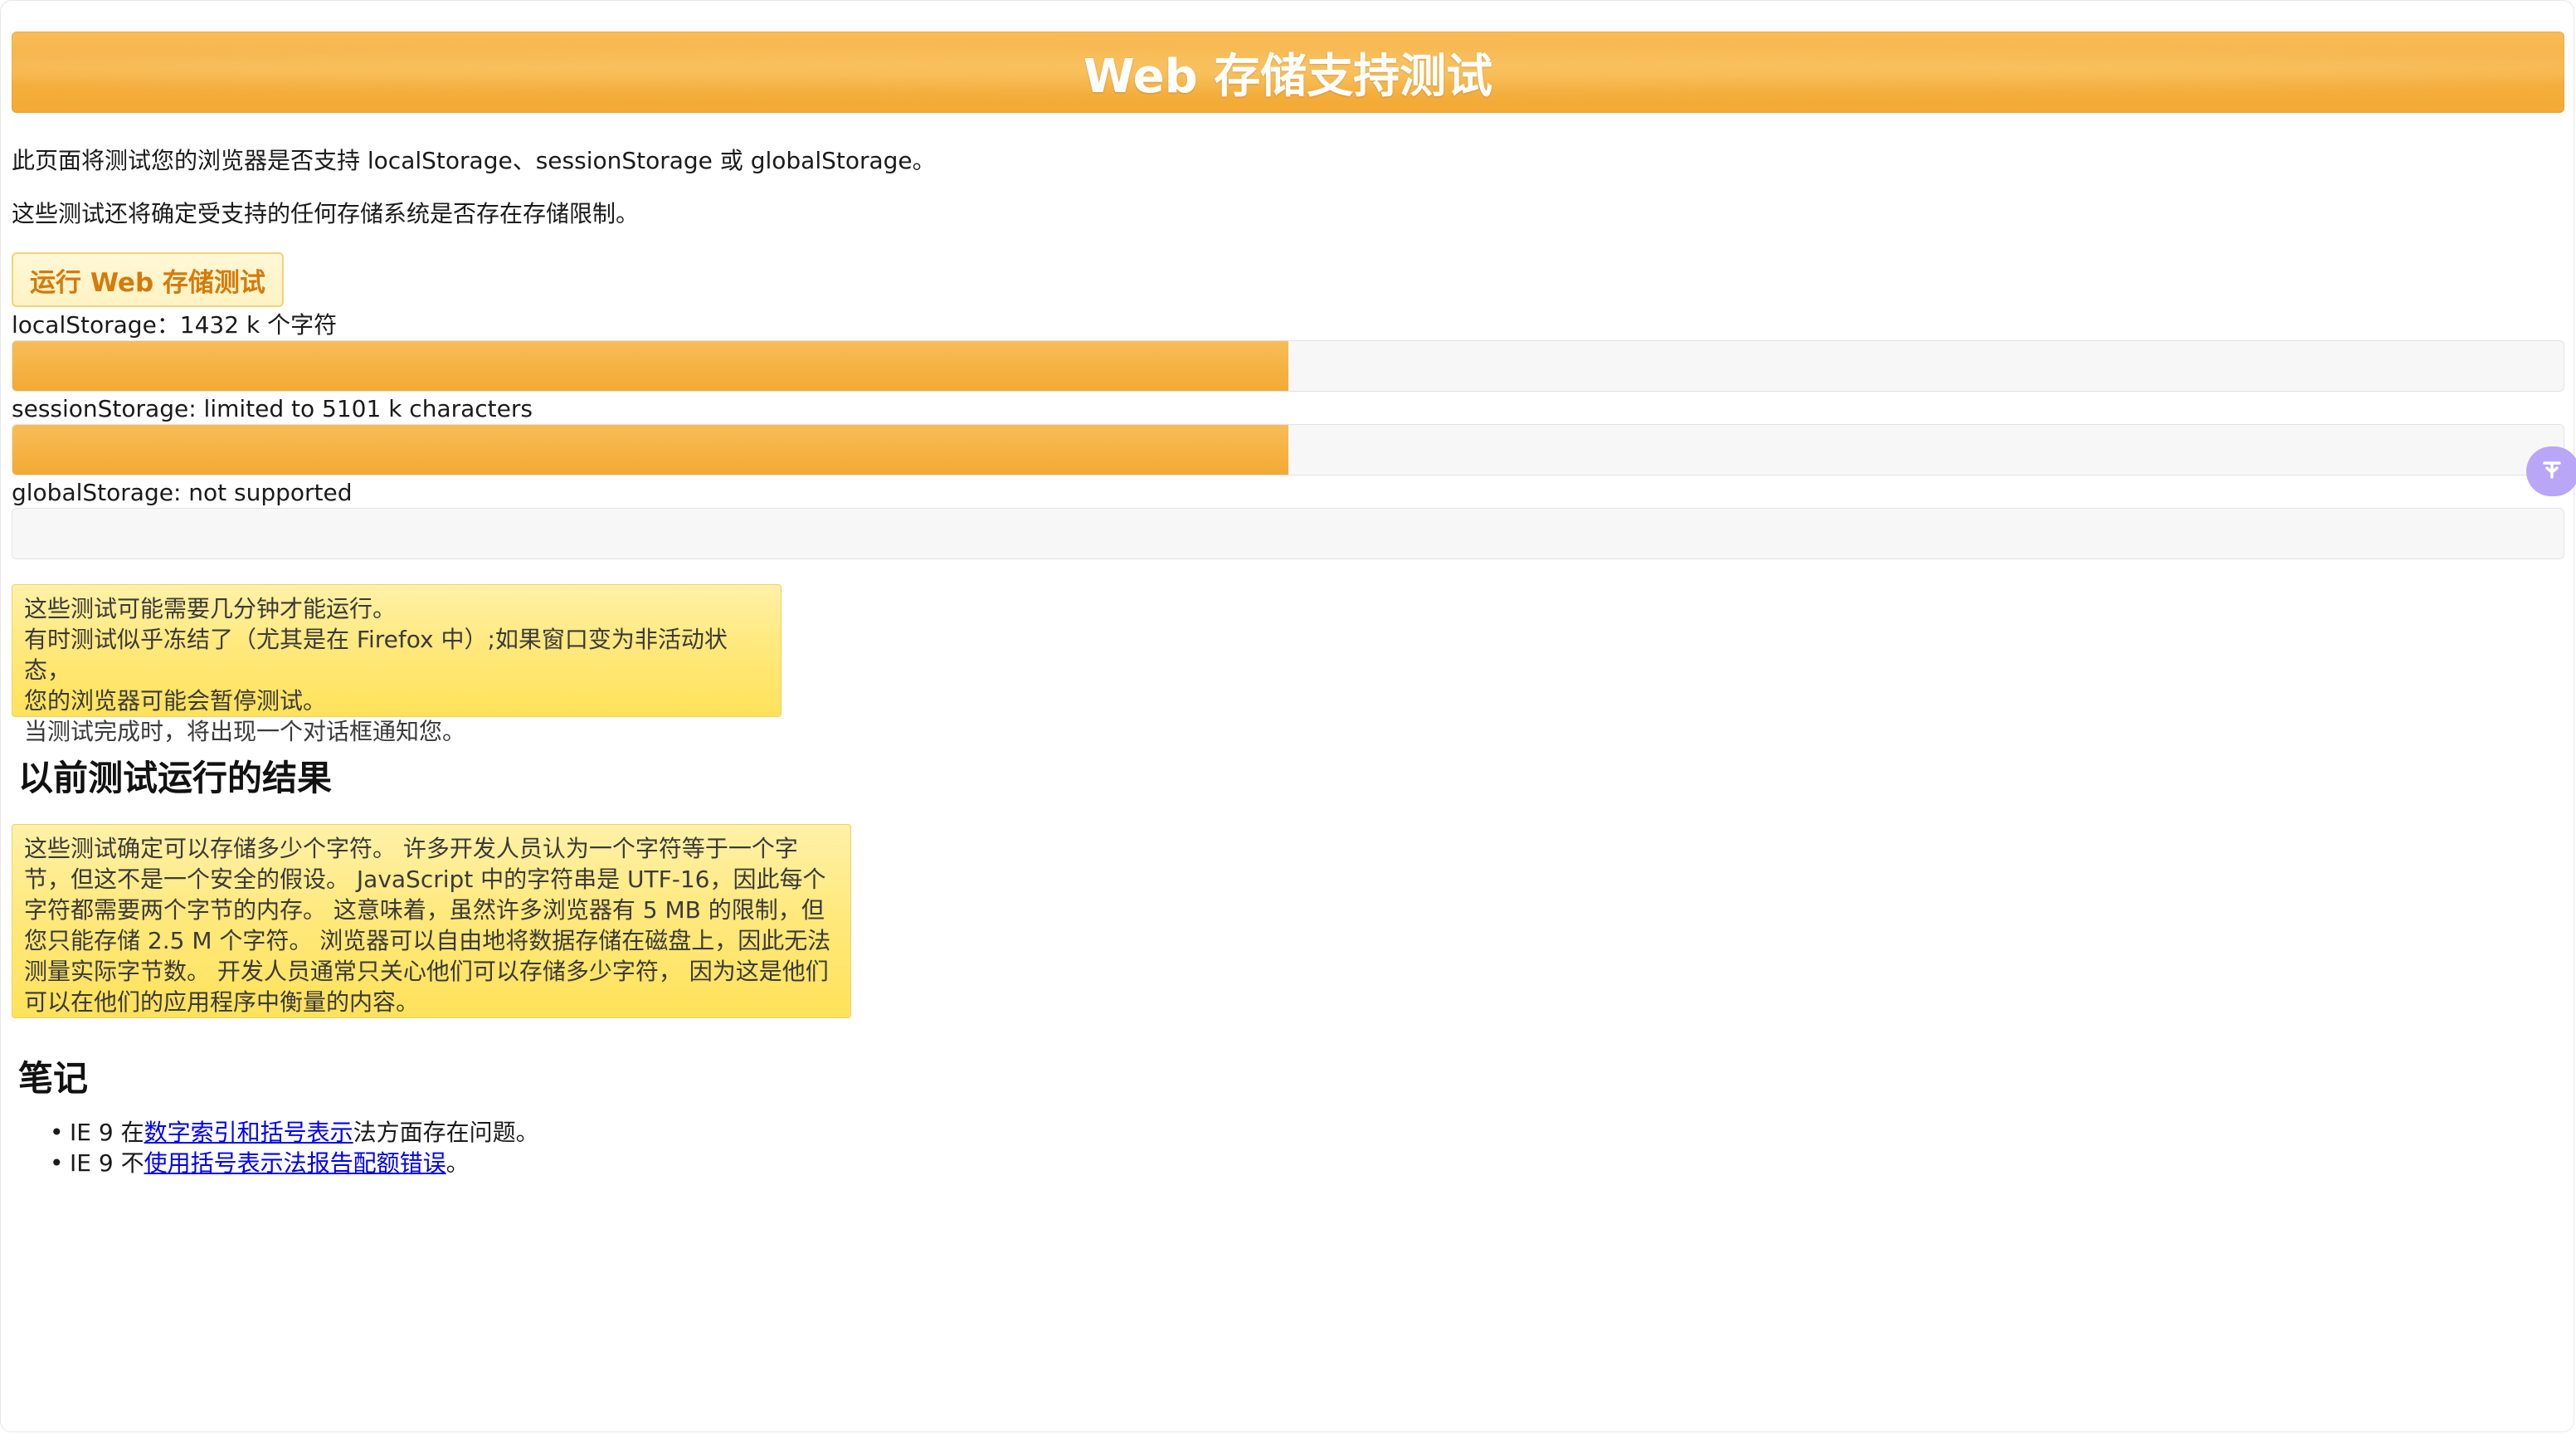 This screenshot has width=2576, height=1434. What do you see at coordinates (426, 971) in the screenshot?
I see `results-line: 测量实际字节数。 开发人员通常只关心他们可以存储多少字符， 因为这是他们` at bounding box center [426, 971].